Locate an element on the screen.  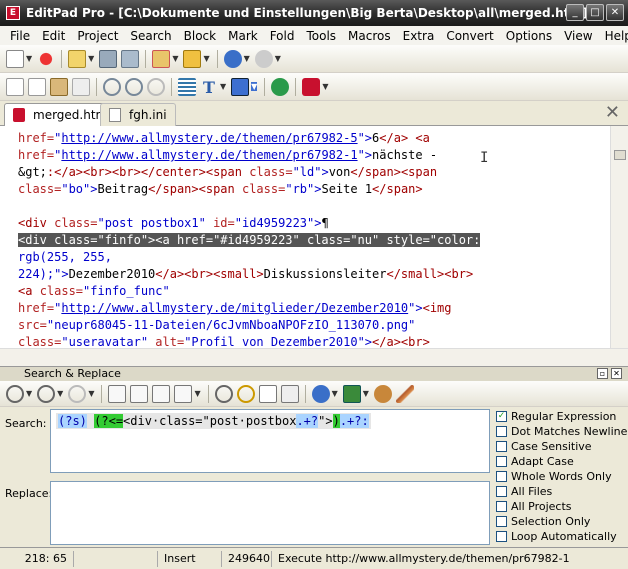
replace-input is located at coordinates (270, 513).